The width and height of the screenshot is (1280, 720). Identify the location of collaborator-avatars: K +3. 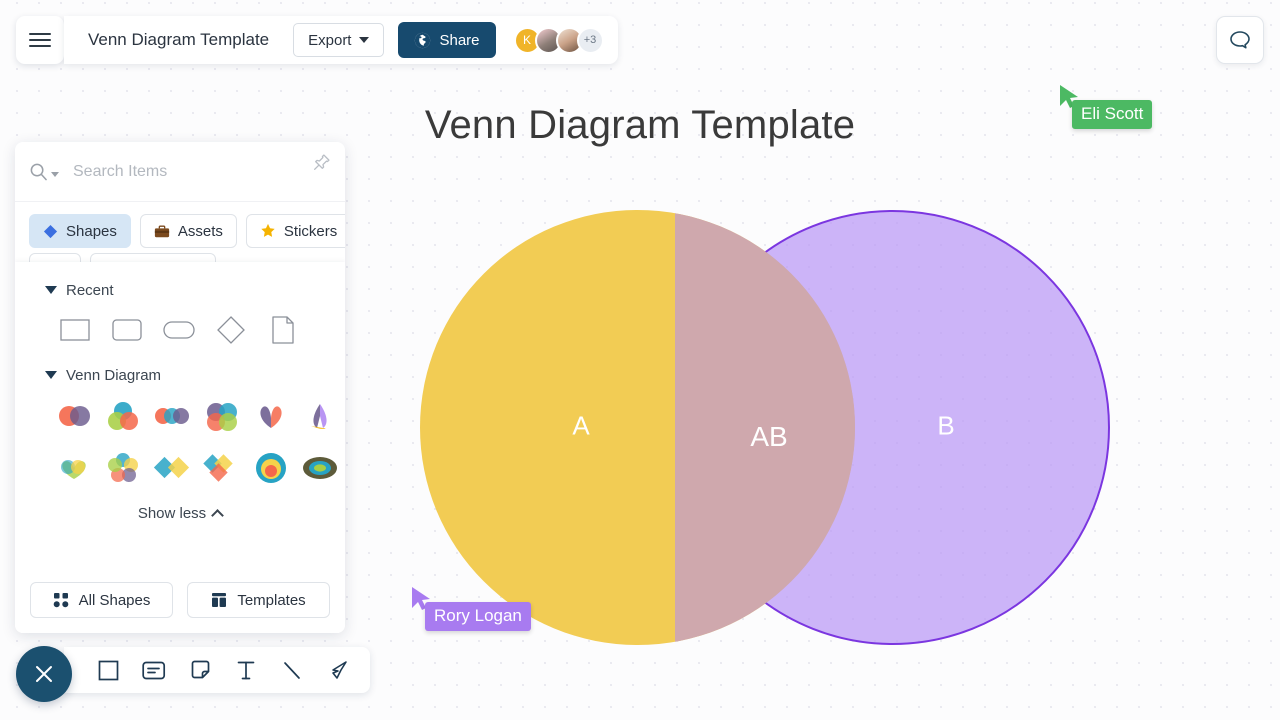
(558, 40).